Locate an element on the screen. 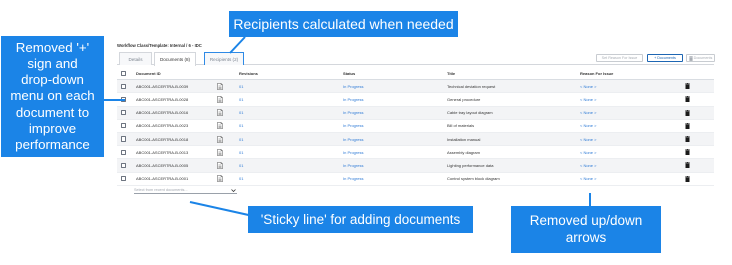 Image resolution: width=732 pixels, height=265 pixels. document-id: ABC001-ASCERTRA-B-0018 is located at coordinates (162, 139).